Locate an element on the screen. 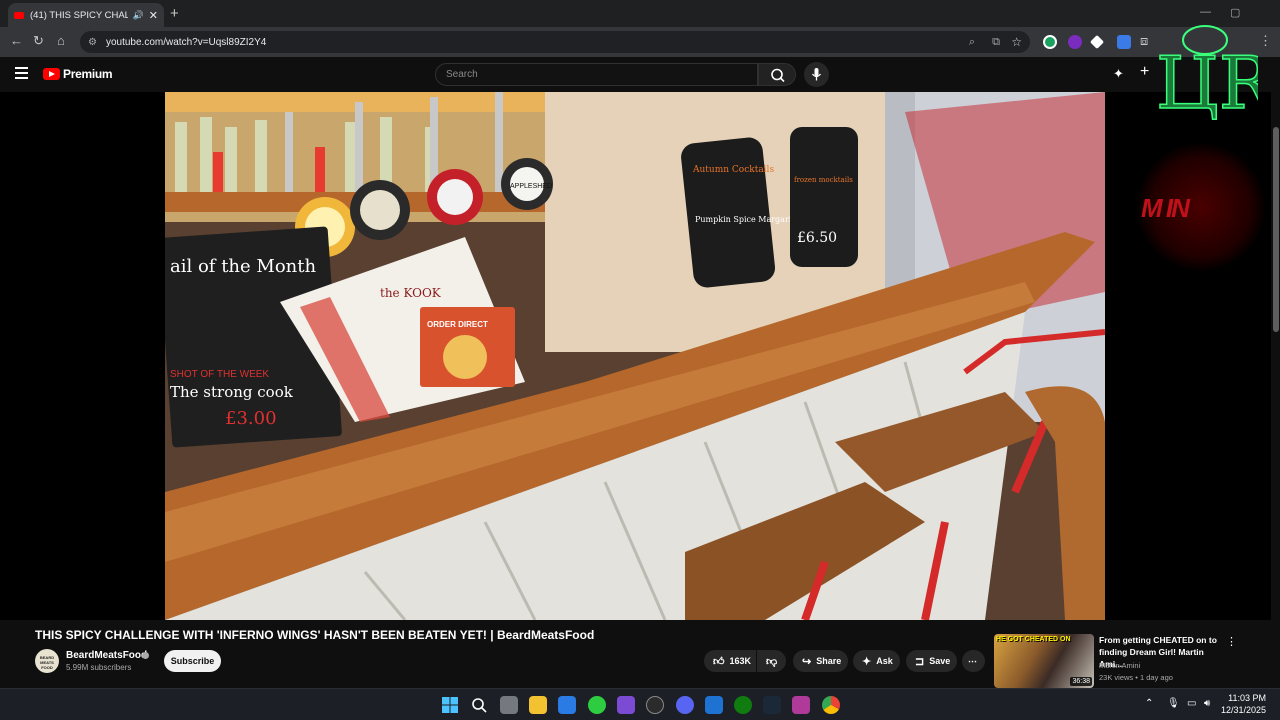 The width and height of the screenshot is (1280, 720). more-actions-button: ⋯ is located at coordinates (973, 661).